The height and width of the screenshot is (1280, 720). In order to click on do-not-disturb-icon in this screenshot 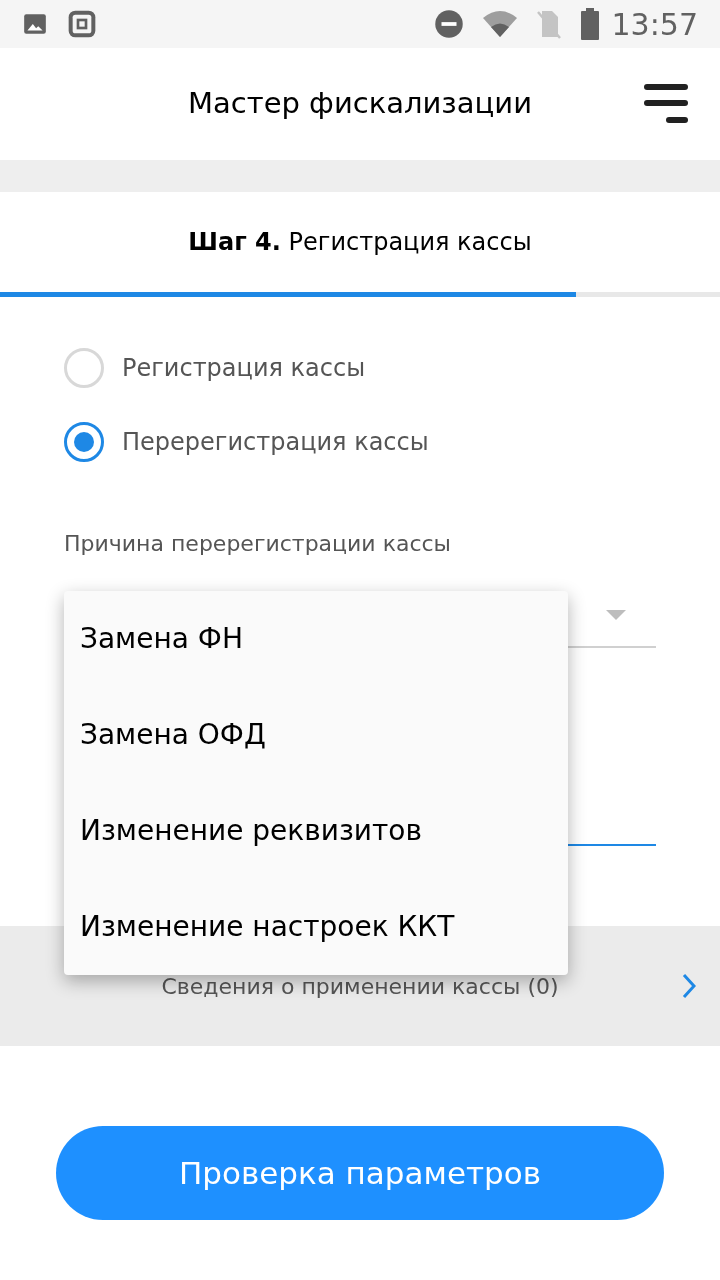, I will do `click(448, 24)`.